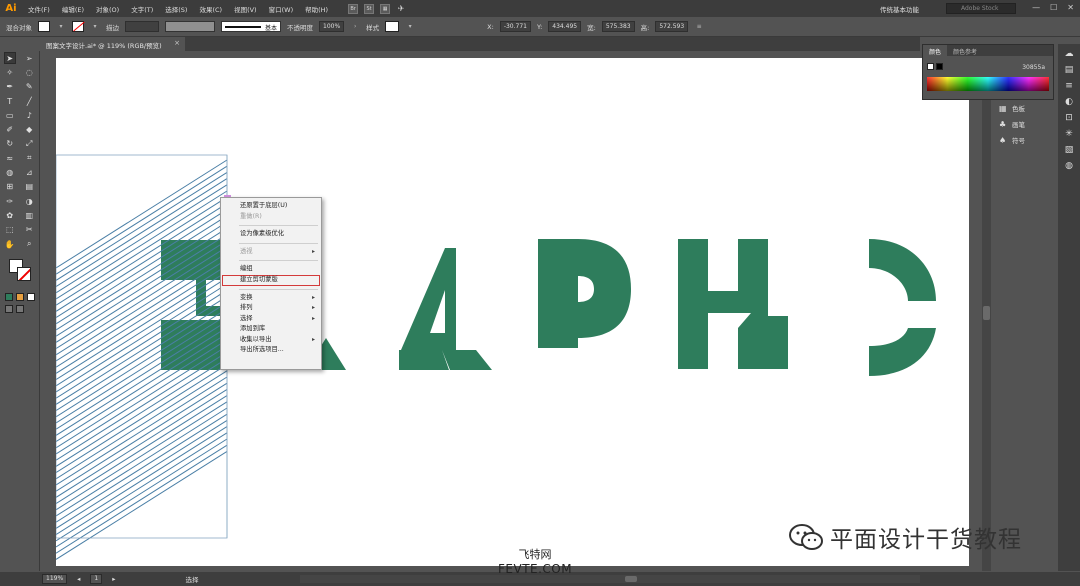 This screenshot has width=1080, height=586. I want to click on shaper-tool-icon: ✐, so click(10, 130).